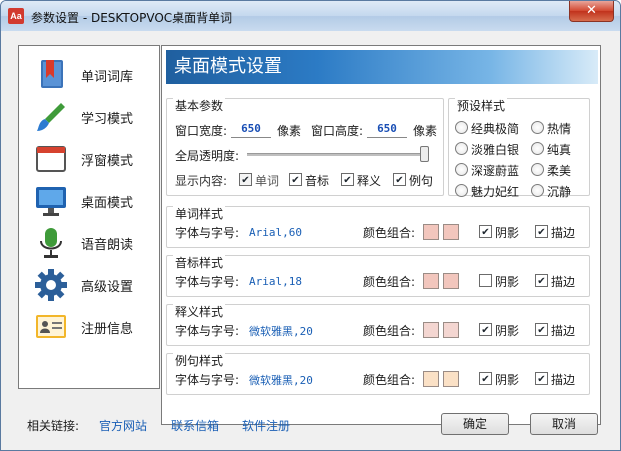  What do you see at coordinates (199, 360) in the screenshot?
I see `group-title: 例句样式` at bounding box center [199, 360].